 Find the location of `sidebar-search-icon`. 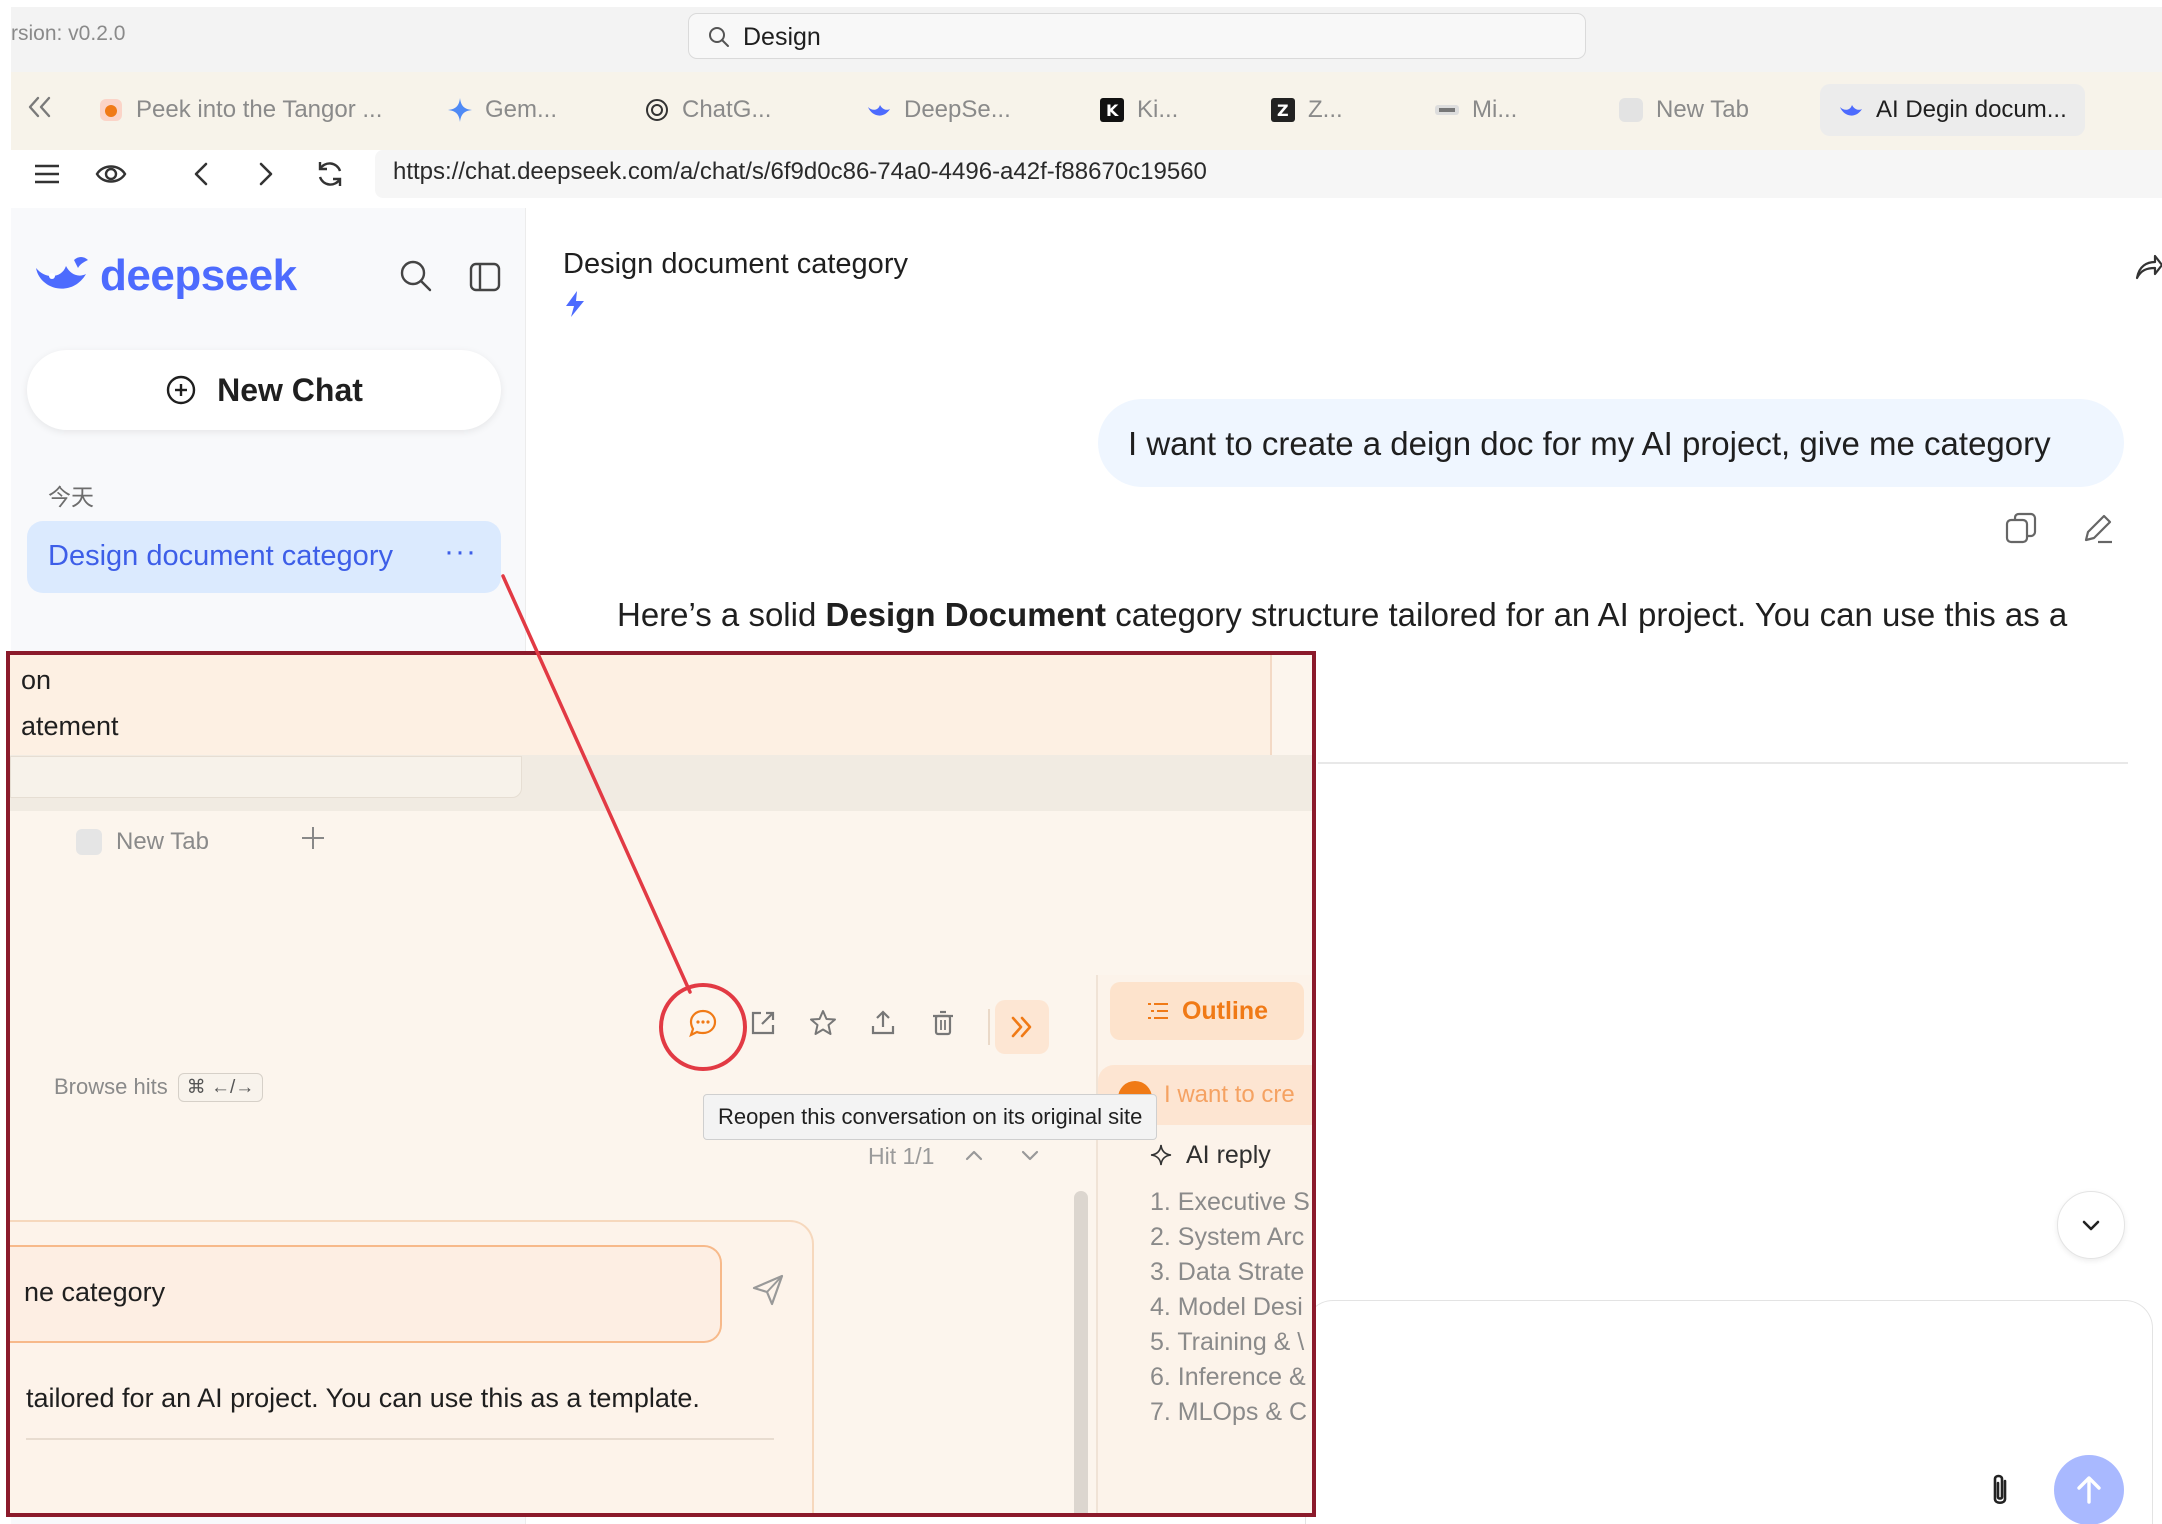

sidebar-search-icon is located at coordinates (416, 276).